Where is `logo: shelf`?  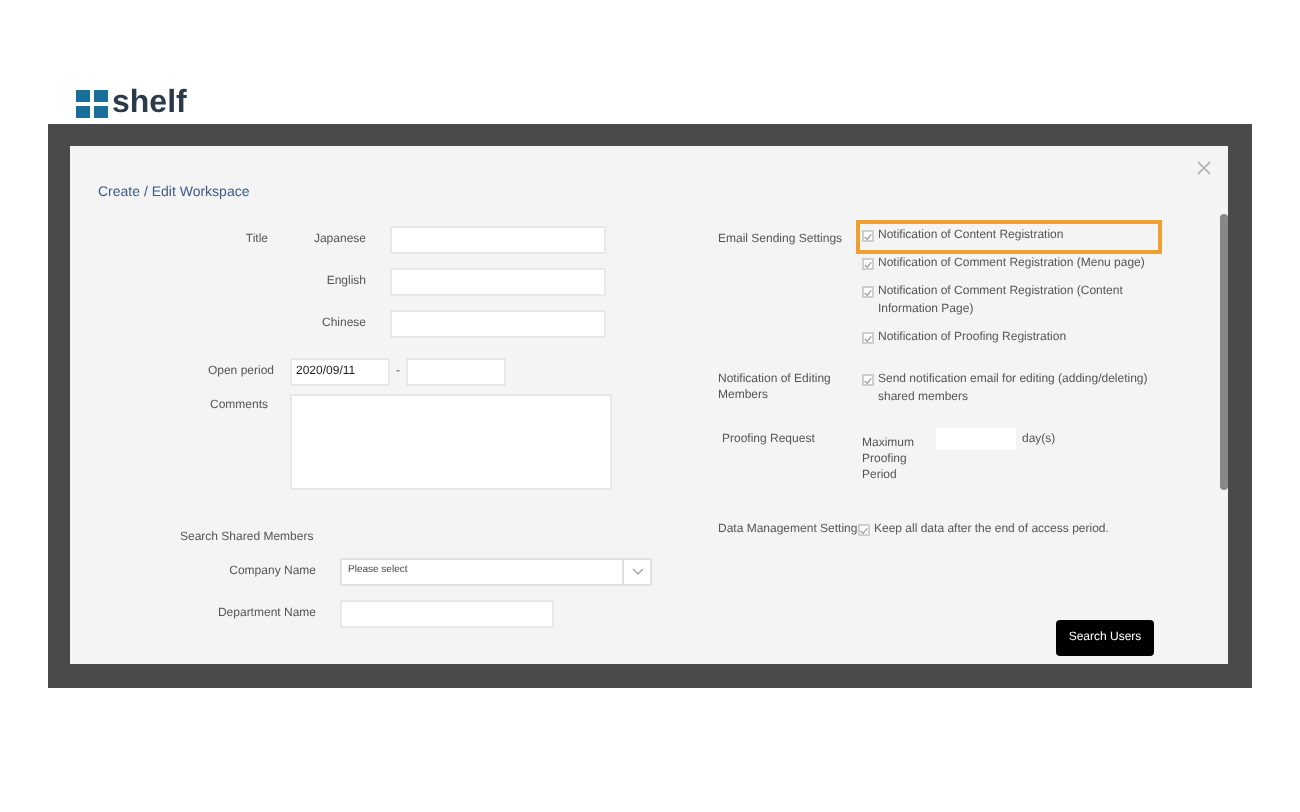 logo: shelf is located at coordinates (131, 104).